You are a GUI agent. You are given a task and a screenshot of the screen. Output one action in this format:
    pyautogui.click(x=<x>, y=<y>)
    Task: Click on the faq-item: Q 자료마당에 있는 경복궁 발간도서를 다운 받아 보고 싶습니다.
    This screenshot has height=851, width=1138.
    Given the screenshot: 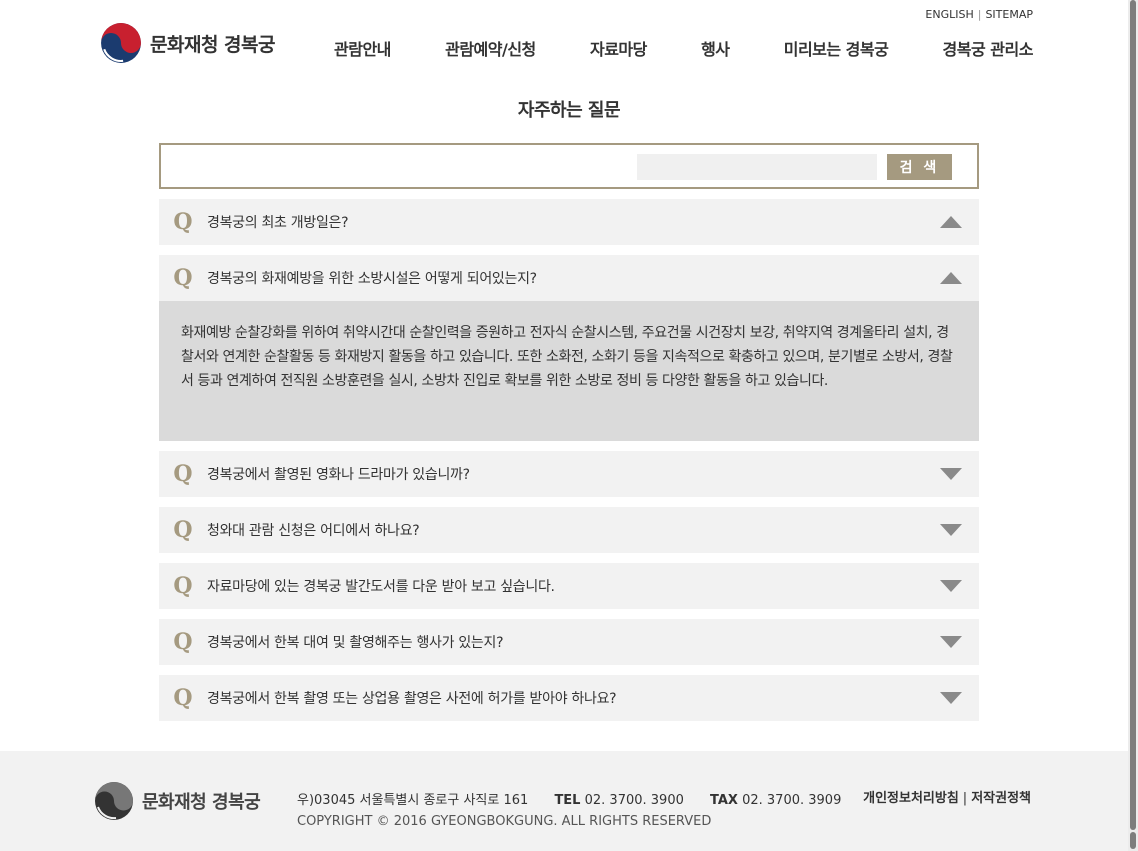 What is the action you would take?
    pyautogui.click(x=569, y=586)
    